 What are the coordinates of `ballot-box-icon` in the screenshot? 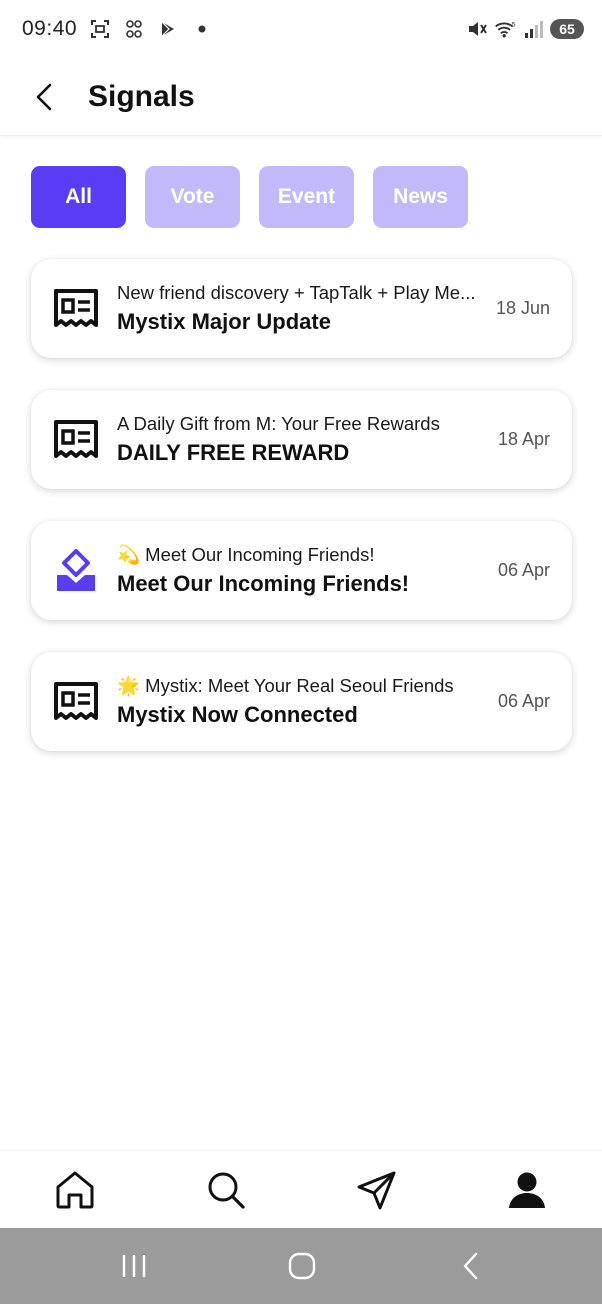 It's located at (76, 571).